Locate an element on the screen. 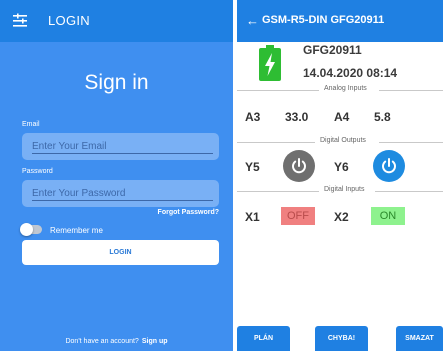 This screenshot has width=443, height=351. digital-inputs-heading: Digital Inputs is located at coordinates (344, 189).